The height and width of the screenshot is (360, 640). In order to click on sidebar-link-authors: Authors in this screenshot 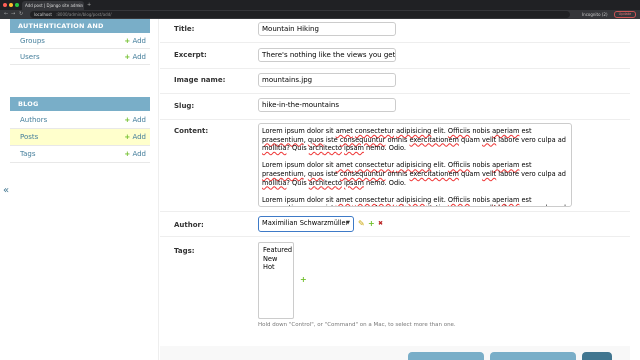, I will do `click(33, 120)`.